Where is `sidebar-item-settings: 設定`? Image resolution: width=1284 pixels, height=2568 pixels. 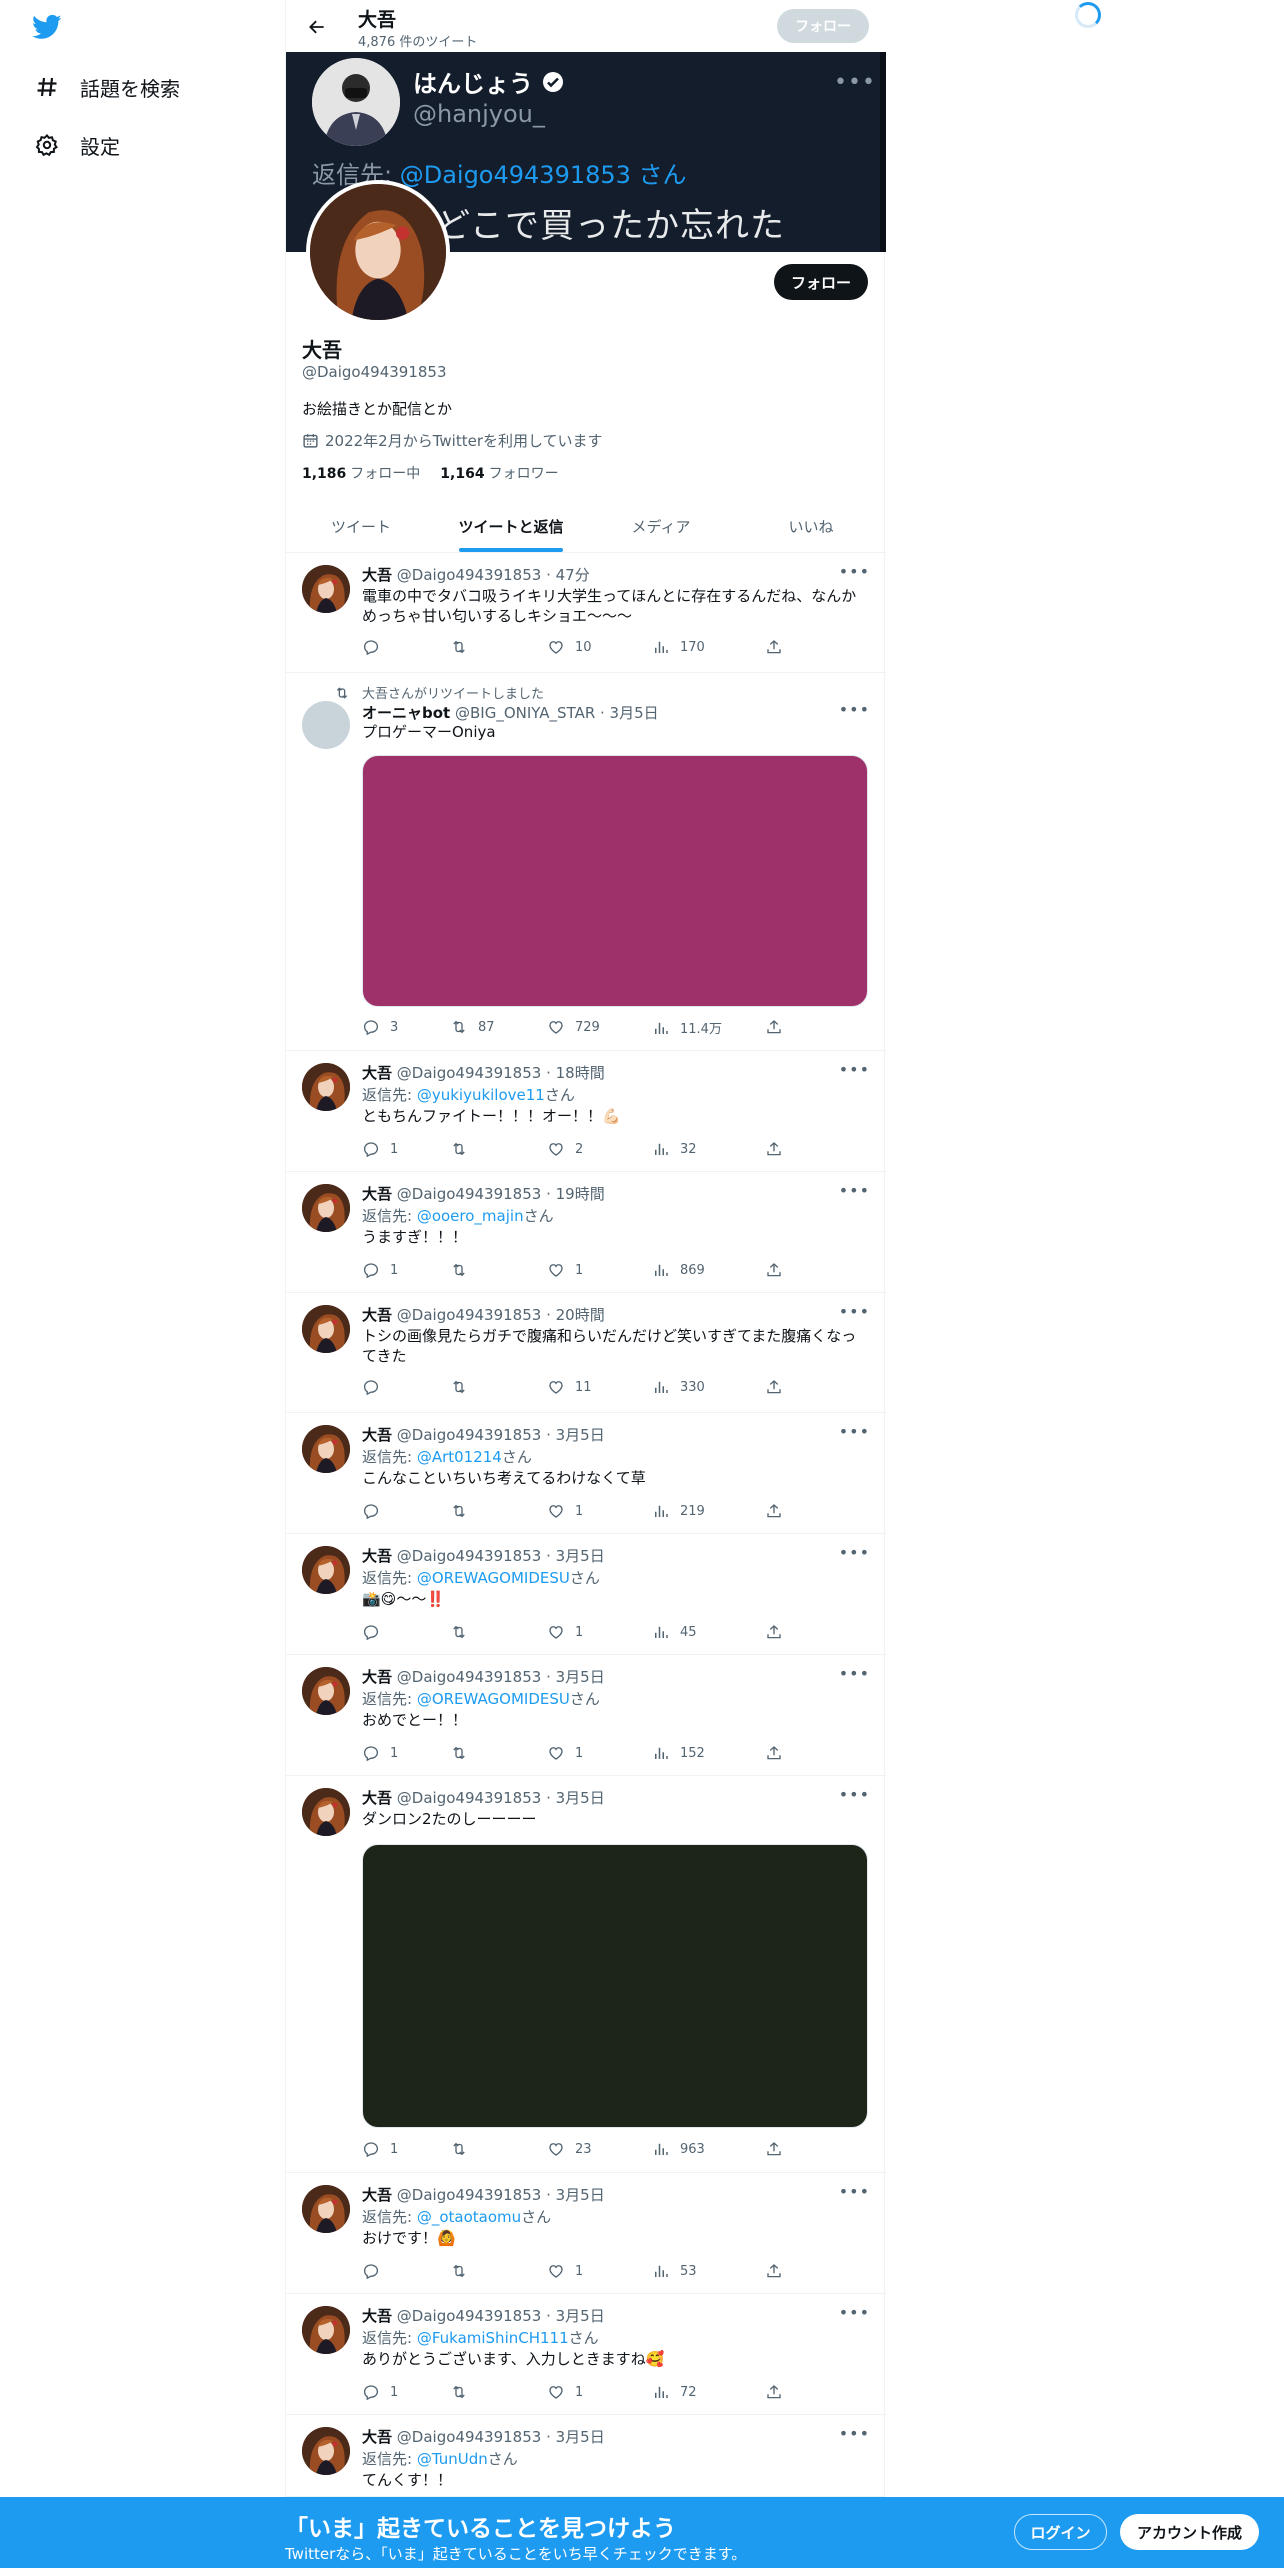 sidebar-item-settings: 設定 is located at coordinates (77, 145).